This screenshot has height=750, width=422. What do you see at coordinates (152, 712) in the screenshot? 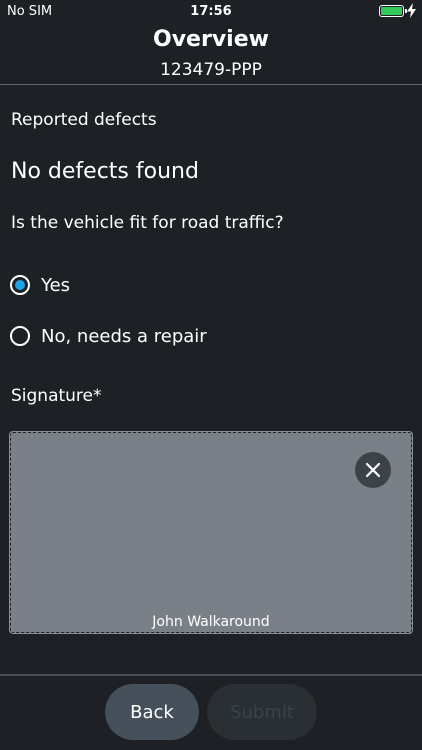
I see `back-button: Back` at bounding box center [152, 712].